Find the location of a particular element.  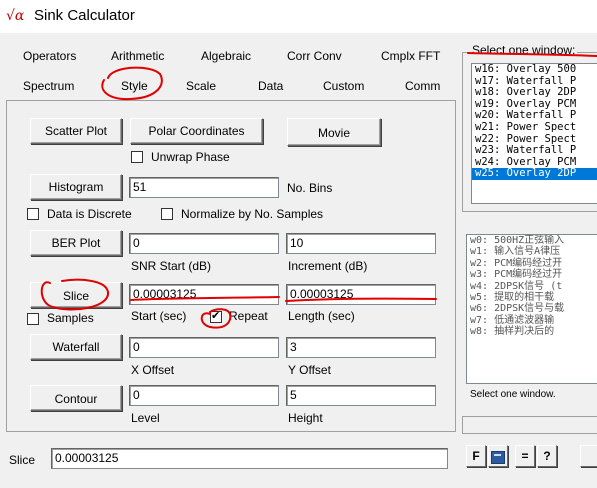

description-item: w1: 输入信号A律压 is located at coordinates (532, 251).